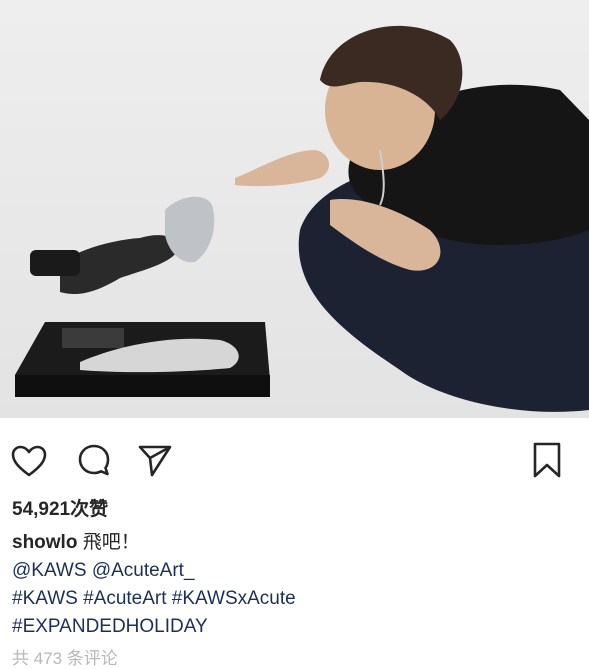 The width and height of the screenshot is (589, 669). What do you see at coordinates (65, 656) in the screenshot?
I see `view-comments-link: 共 473 条评论` at bounding box center [65, 656].